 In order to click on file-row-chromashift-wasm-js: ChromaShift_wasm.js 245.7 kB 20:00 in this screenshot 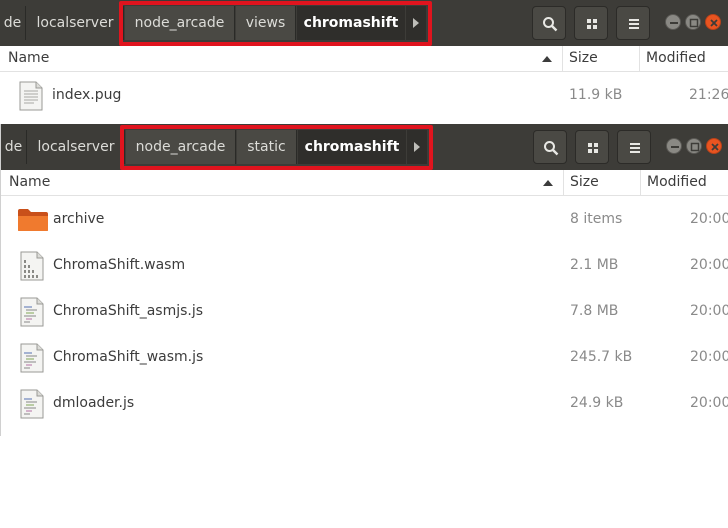, I will do `click(364, 357)`.